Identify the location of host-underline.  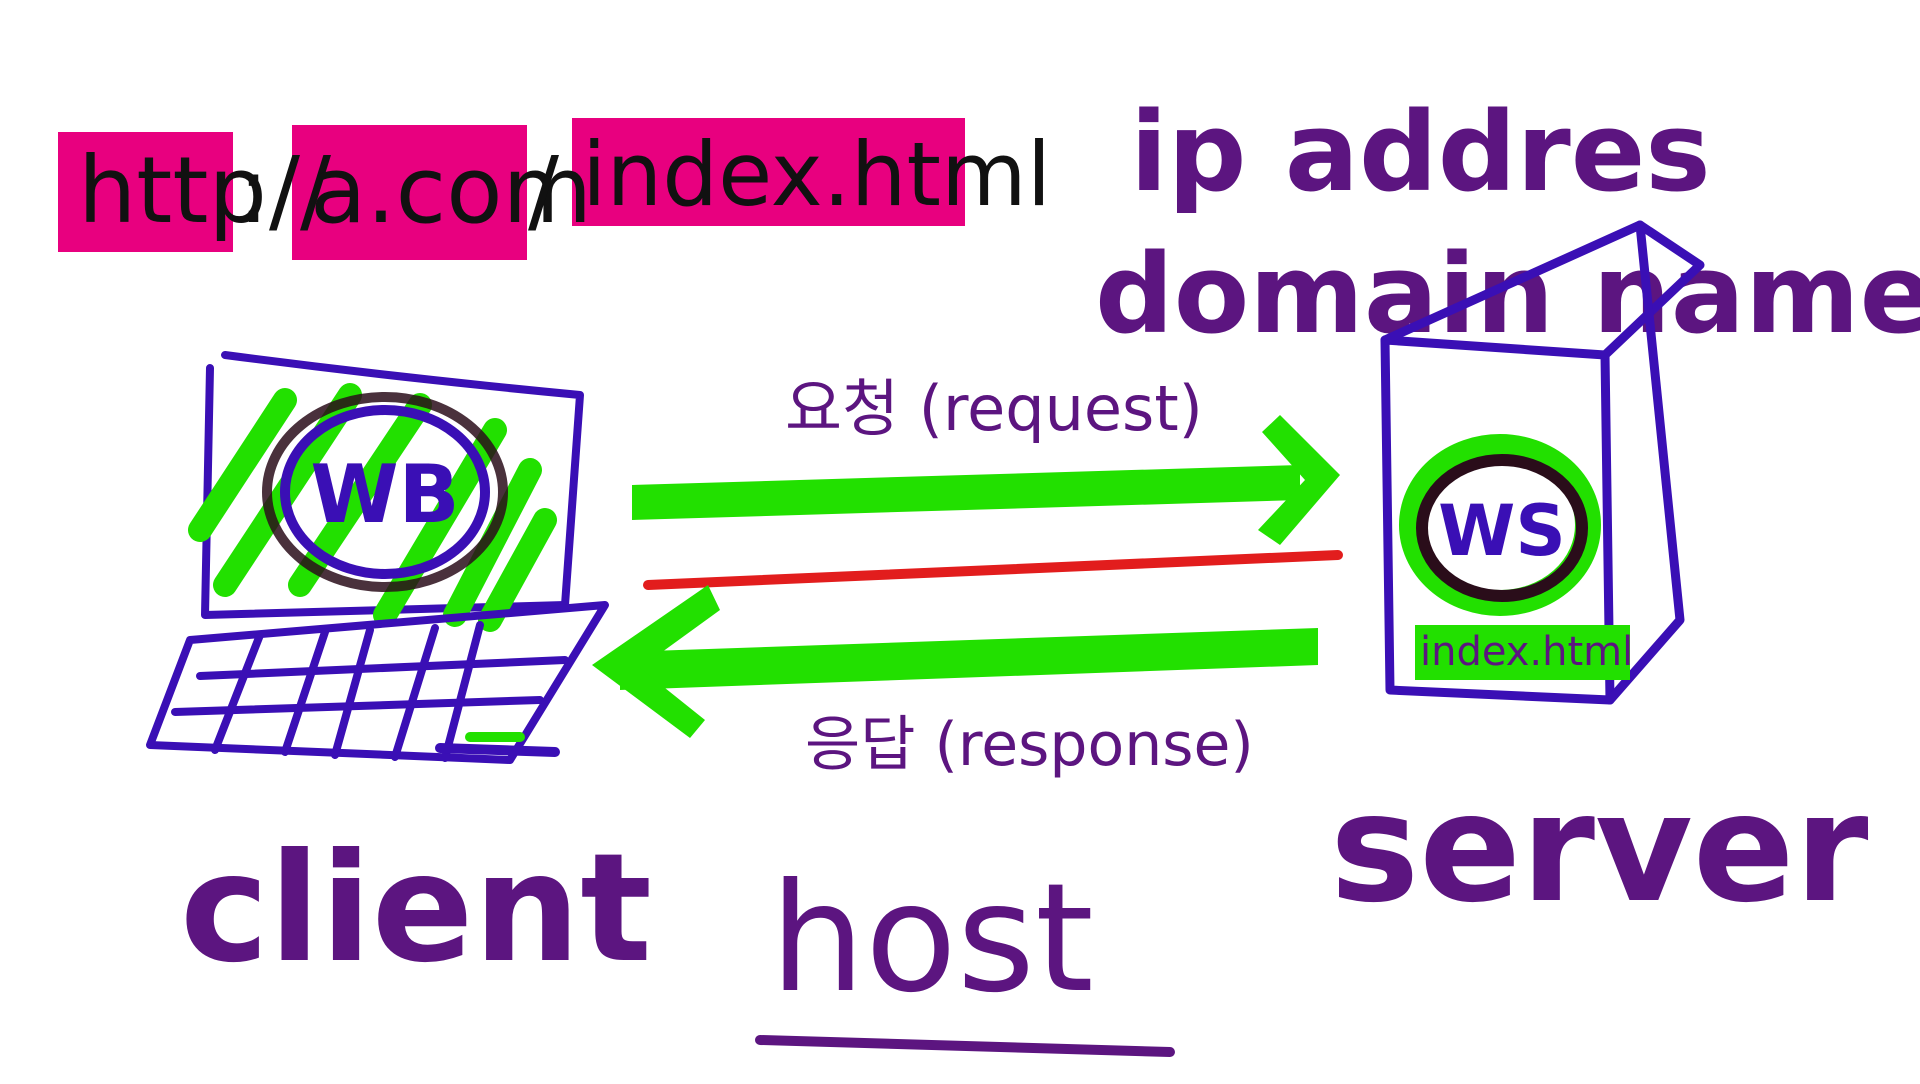
(965, 1046).